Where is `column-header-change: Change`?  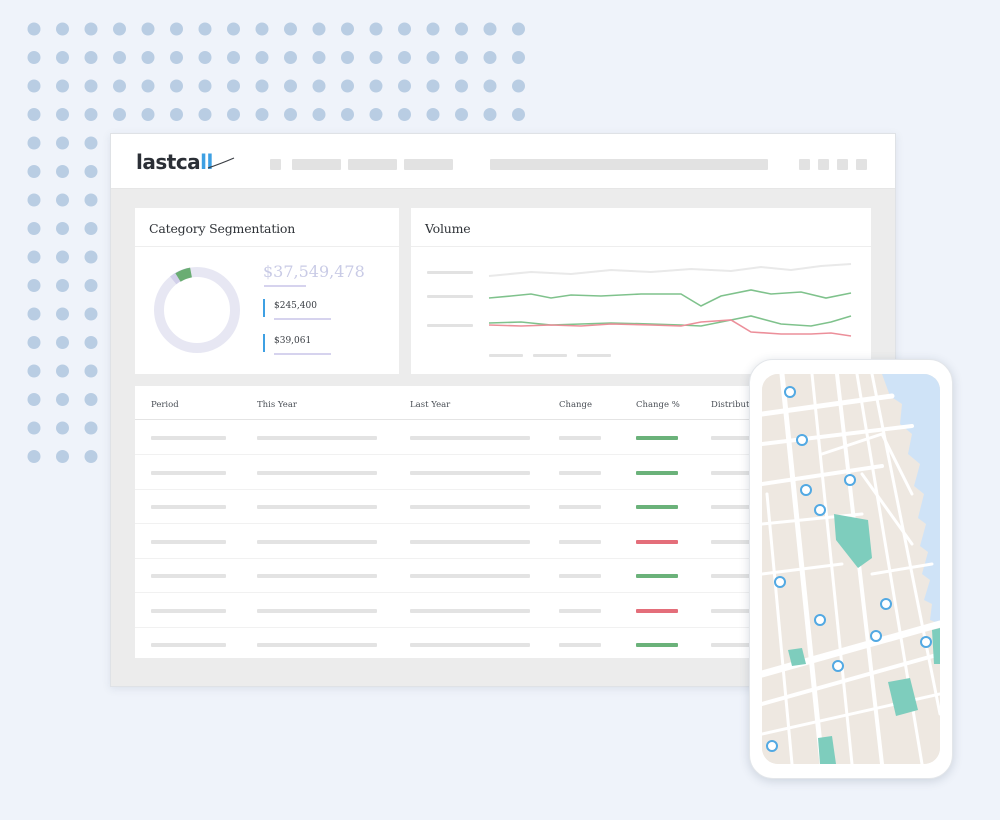
column-header-change: Change is located at coordinates (575, 405).